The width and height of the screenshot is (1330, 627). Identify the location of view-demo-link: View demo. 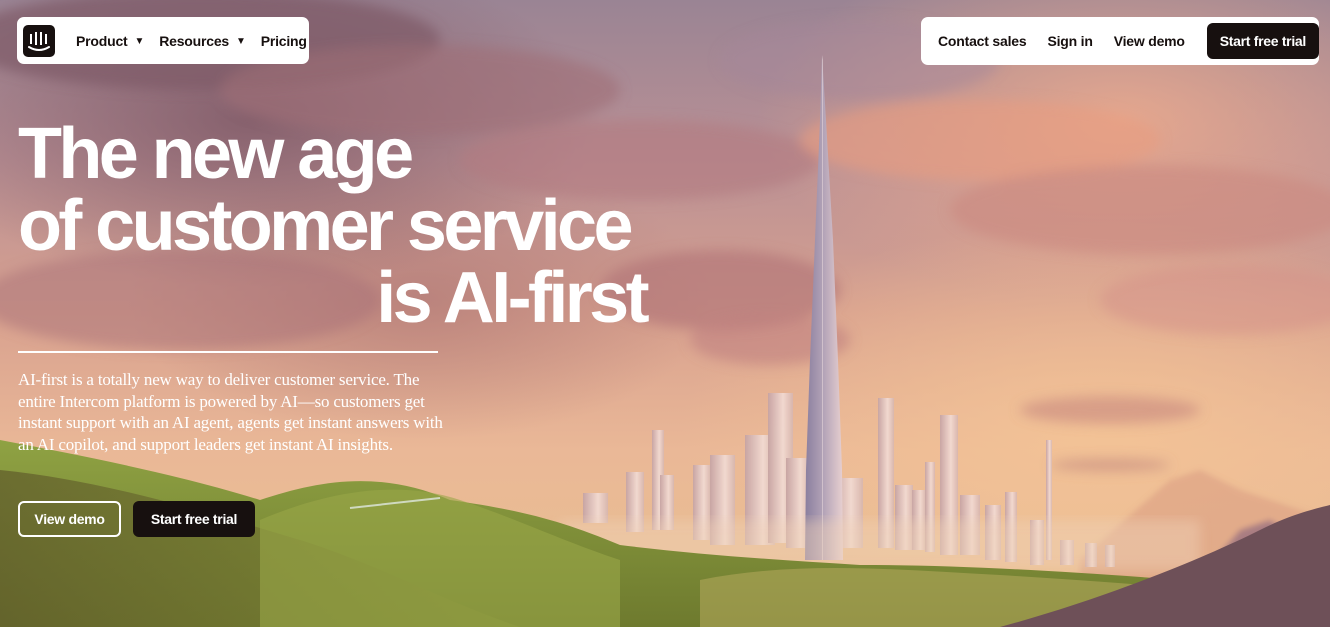
(1149, 41).